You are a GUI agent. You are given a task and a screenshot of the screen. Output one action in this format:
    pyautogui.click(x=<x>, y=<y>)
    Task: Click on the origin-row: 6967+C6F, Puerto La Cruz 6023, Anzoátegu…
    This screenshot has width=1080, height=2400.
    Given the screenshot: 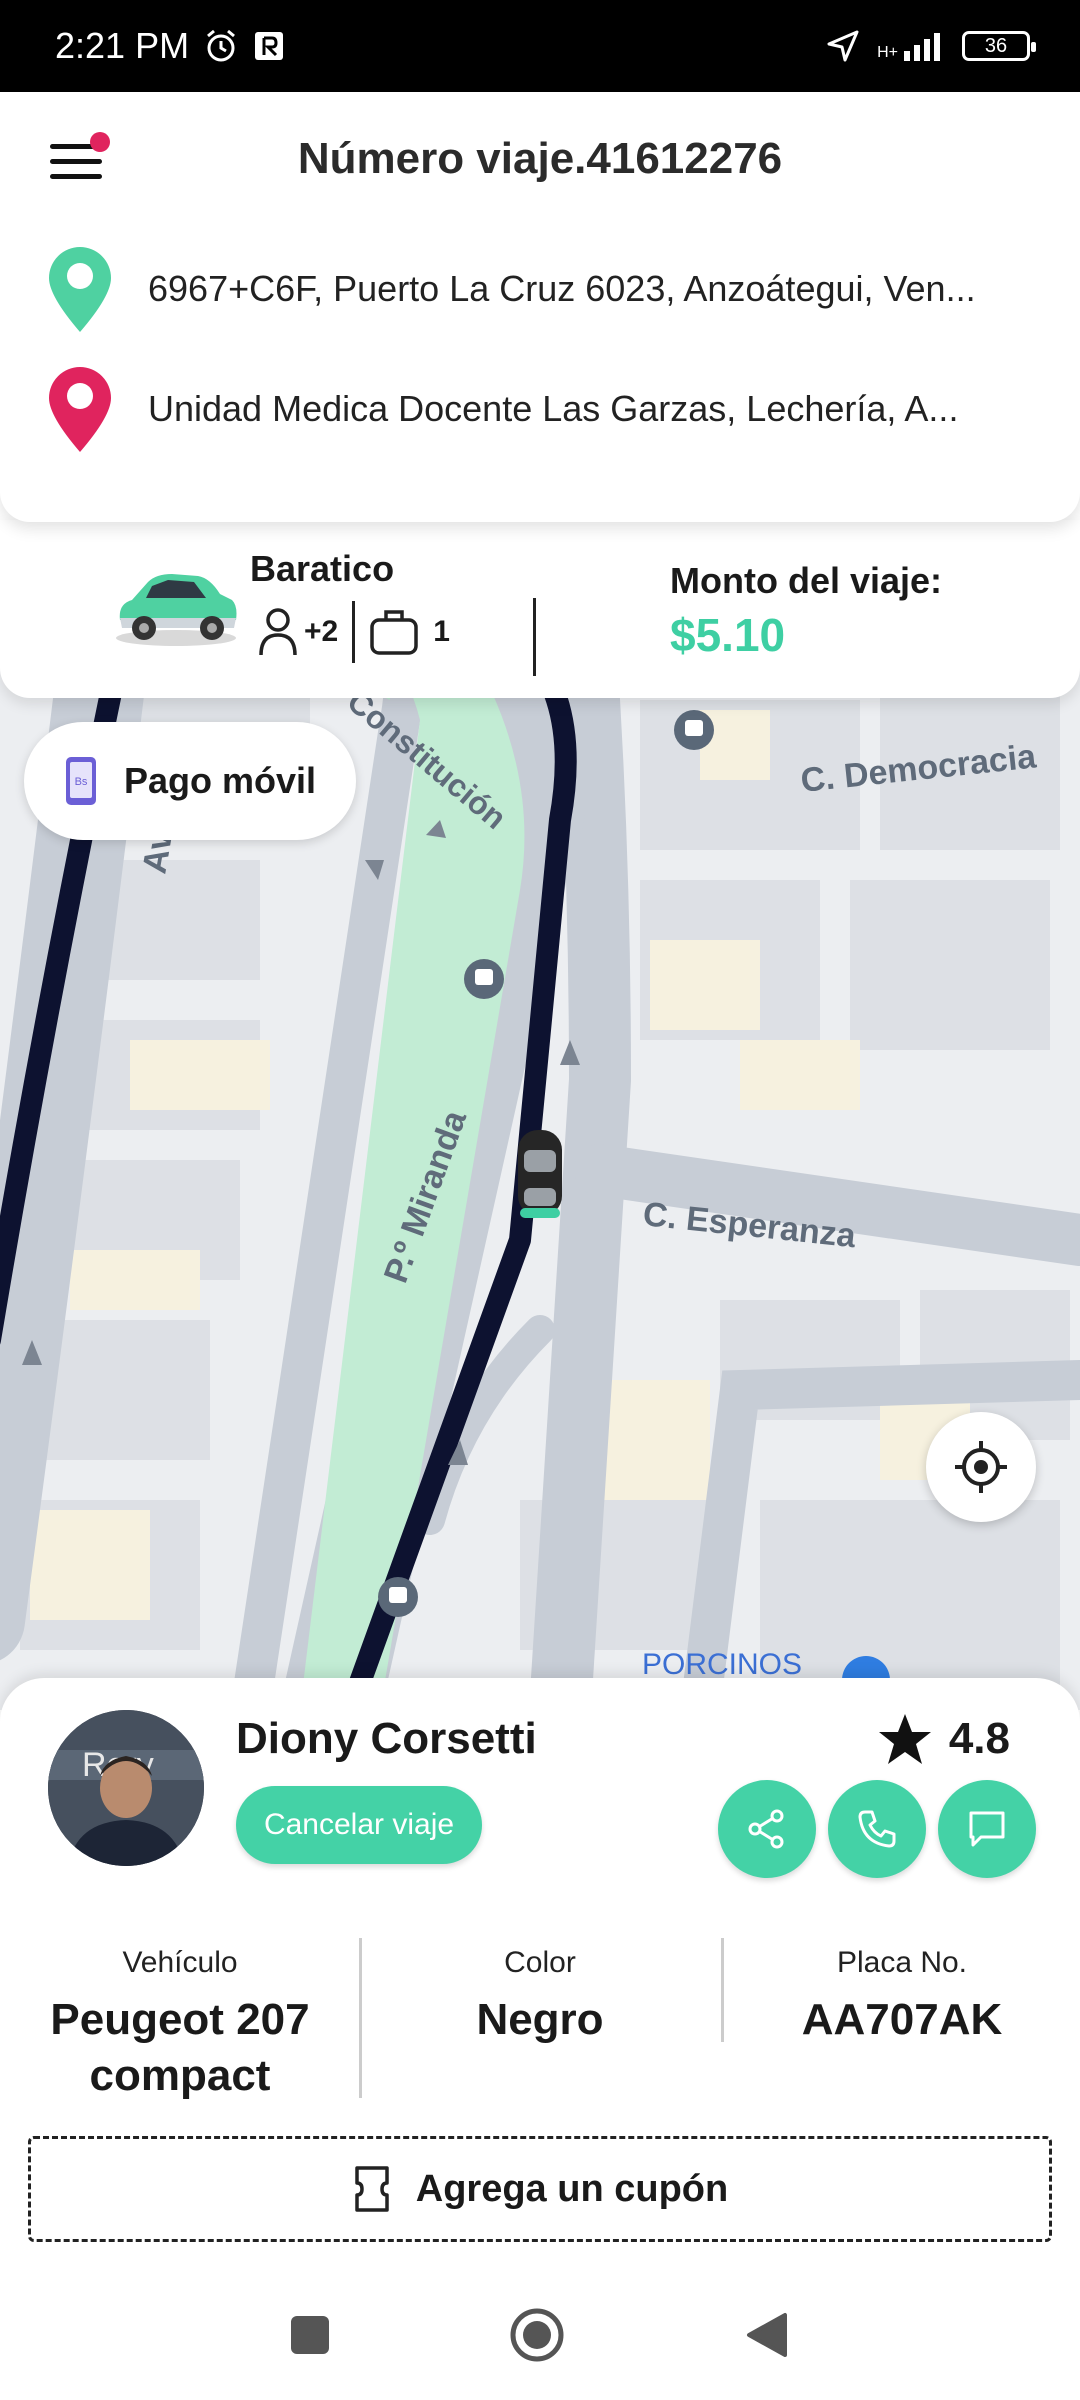 What is the action you would take?
    pyautogui.click(x=540, y=289)
    